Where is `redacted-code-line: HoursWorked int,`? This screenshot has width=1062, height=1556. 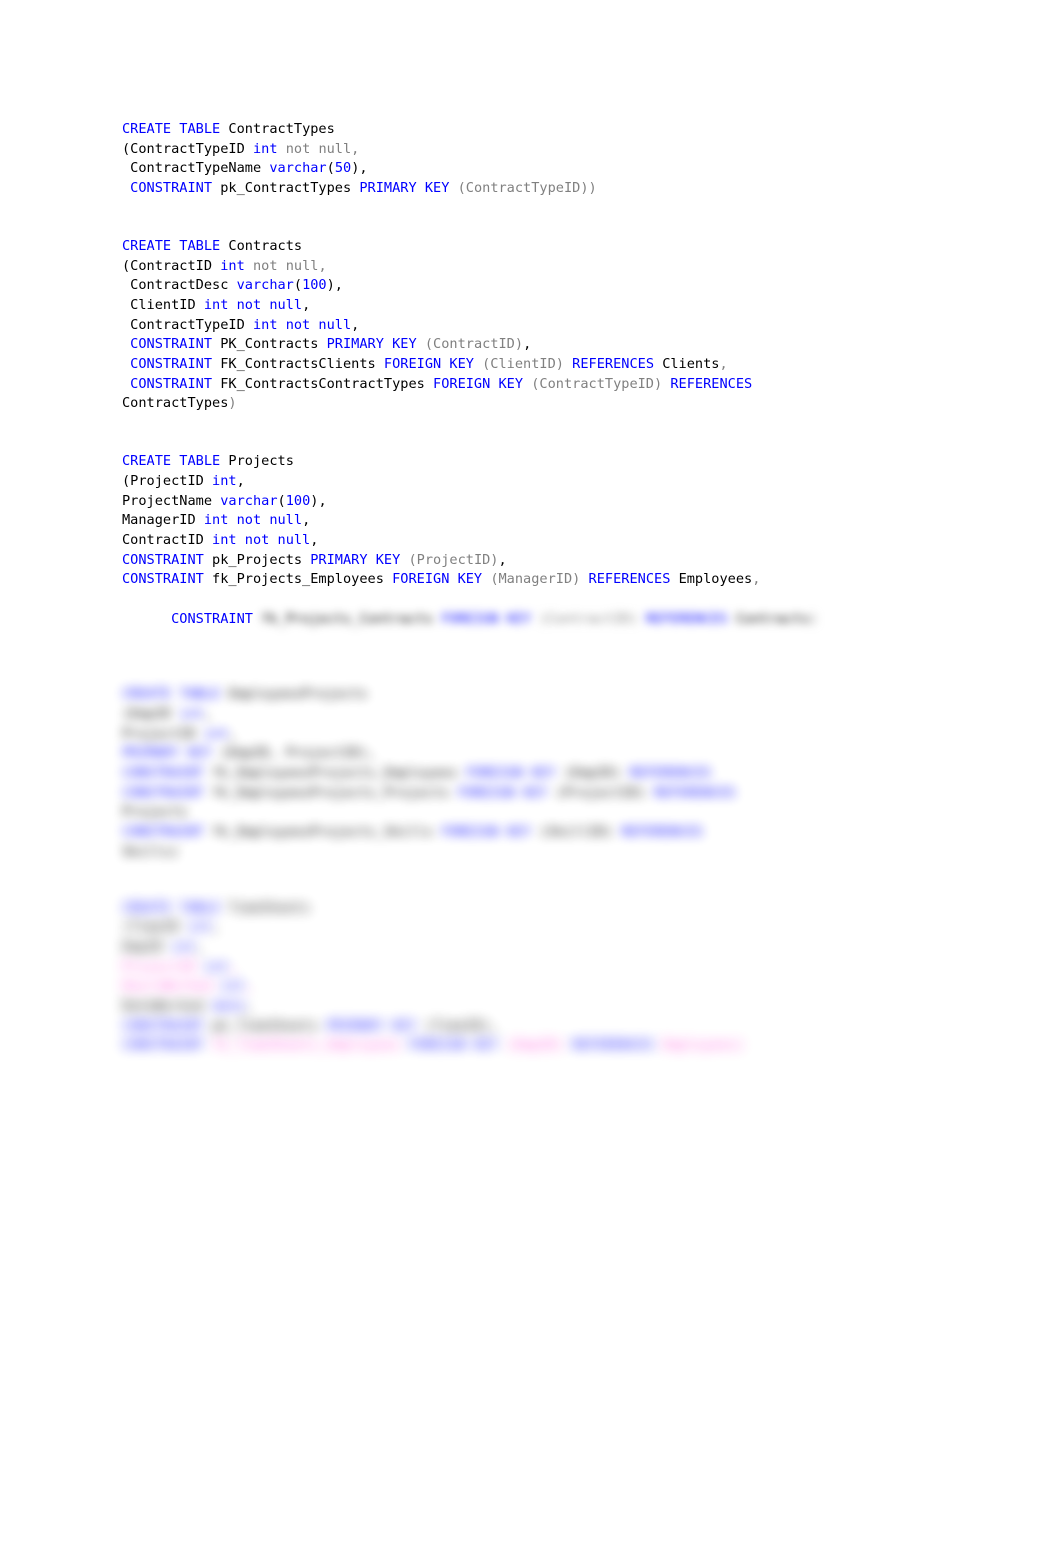
redacted-code-line: HoursWorked int, is located at coordinates (187, 986).